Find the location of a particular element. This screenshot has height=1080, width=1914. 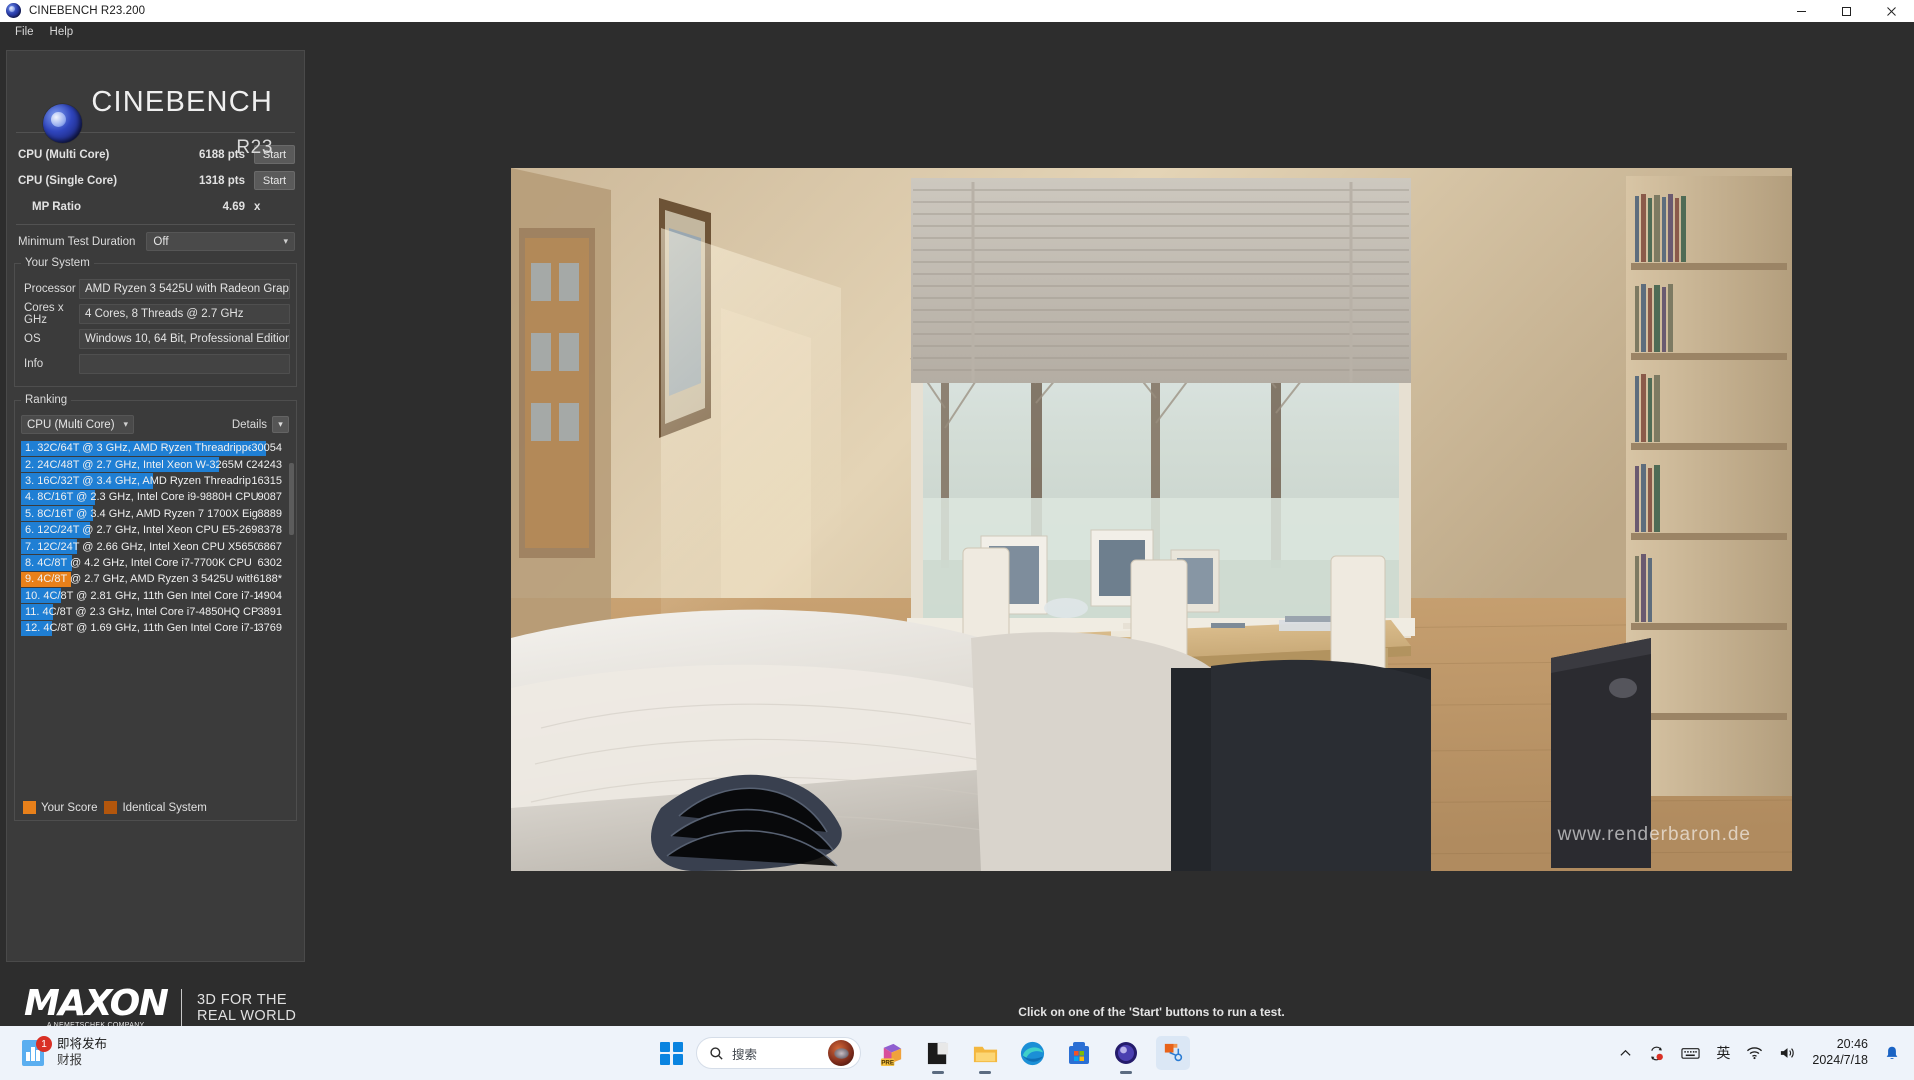

start-single-core-button: Start is located at coordinates (274, 180).